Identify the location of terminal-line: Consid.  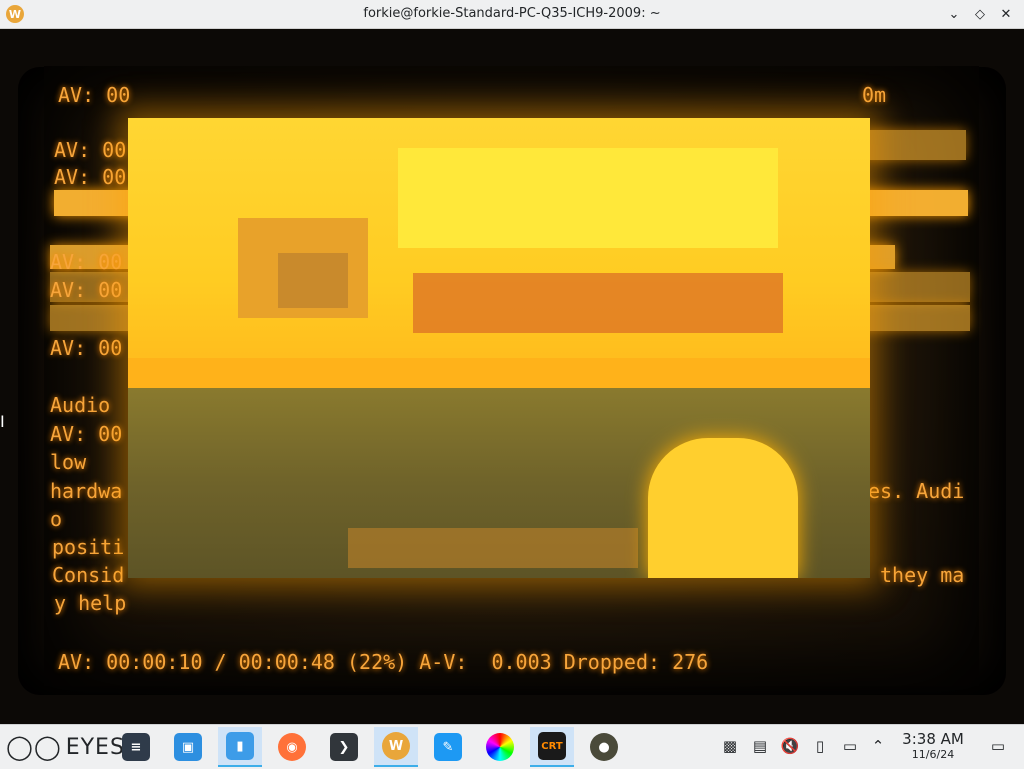
(88, 575).